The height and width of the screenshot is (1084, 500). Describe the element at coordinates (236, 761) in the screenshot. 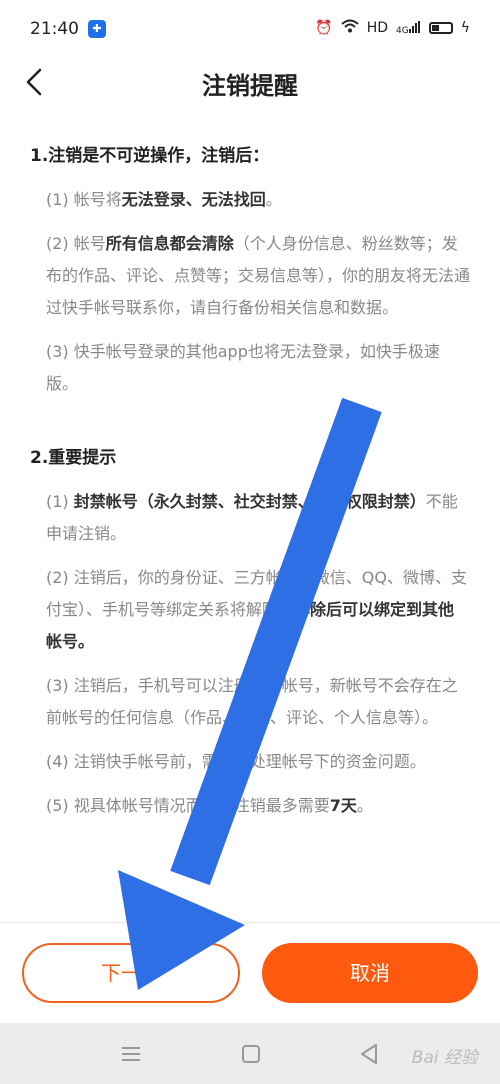

I see `item-text: (4) 注销快手帐号前，需尽快处理帐号下的资金问题。` at that location.